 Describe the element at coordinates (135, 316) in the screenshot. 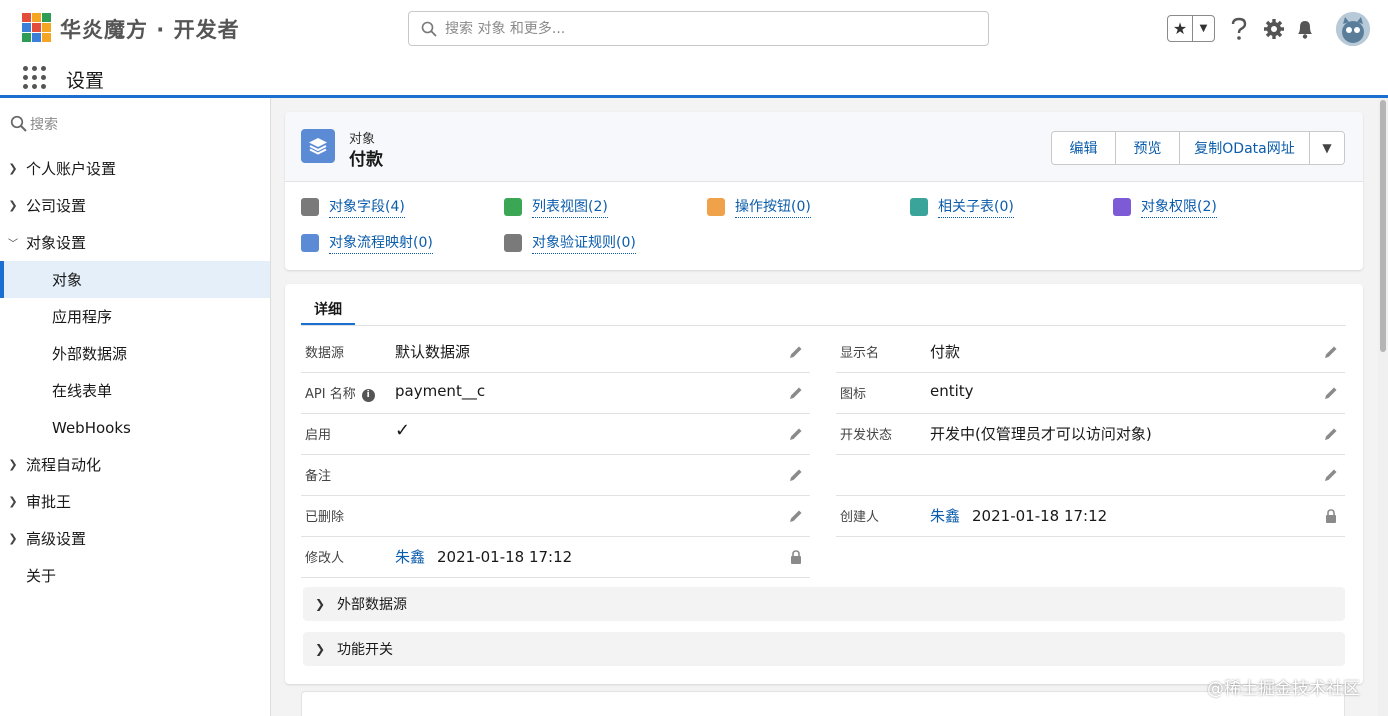

I see `sidebar-item: 应用程序` at that location.